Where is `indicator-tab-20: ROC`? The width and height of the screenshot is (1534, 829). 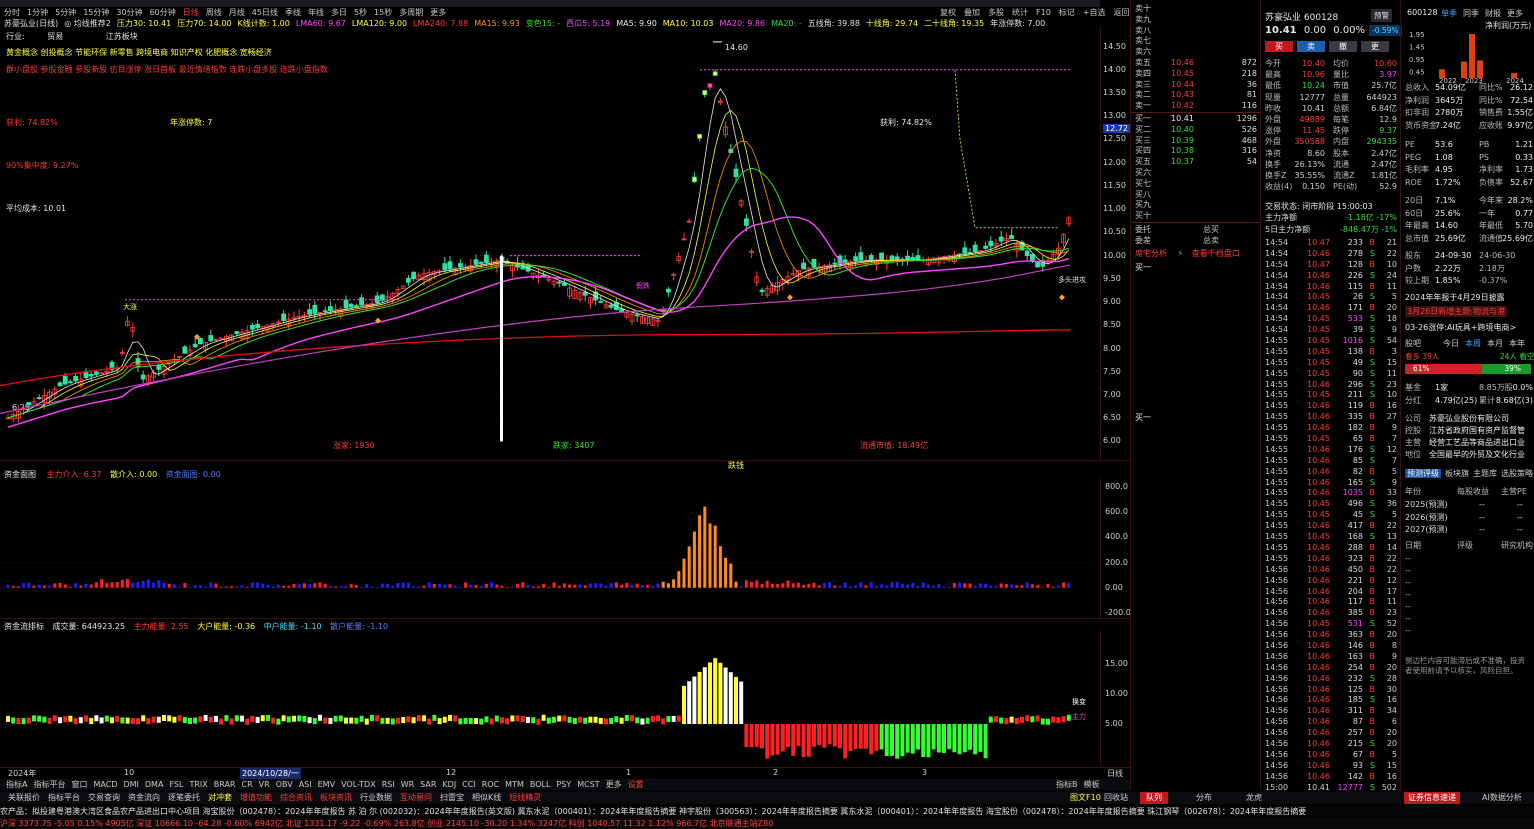 indicator-tab-20: ROC is located at coordinates (490, 784).